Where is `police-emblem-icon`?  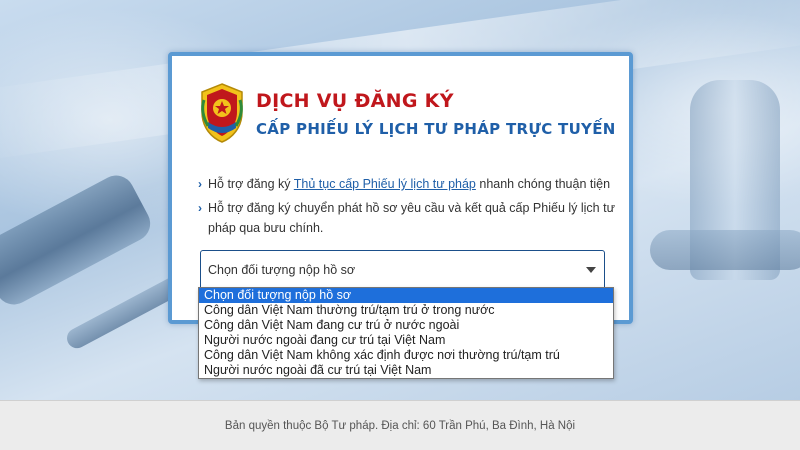
police-emblem-icon is located at coordinates (222, 113).